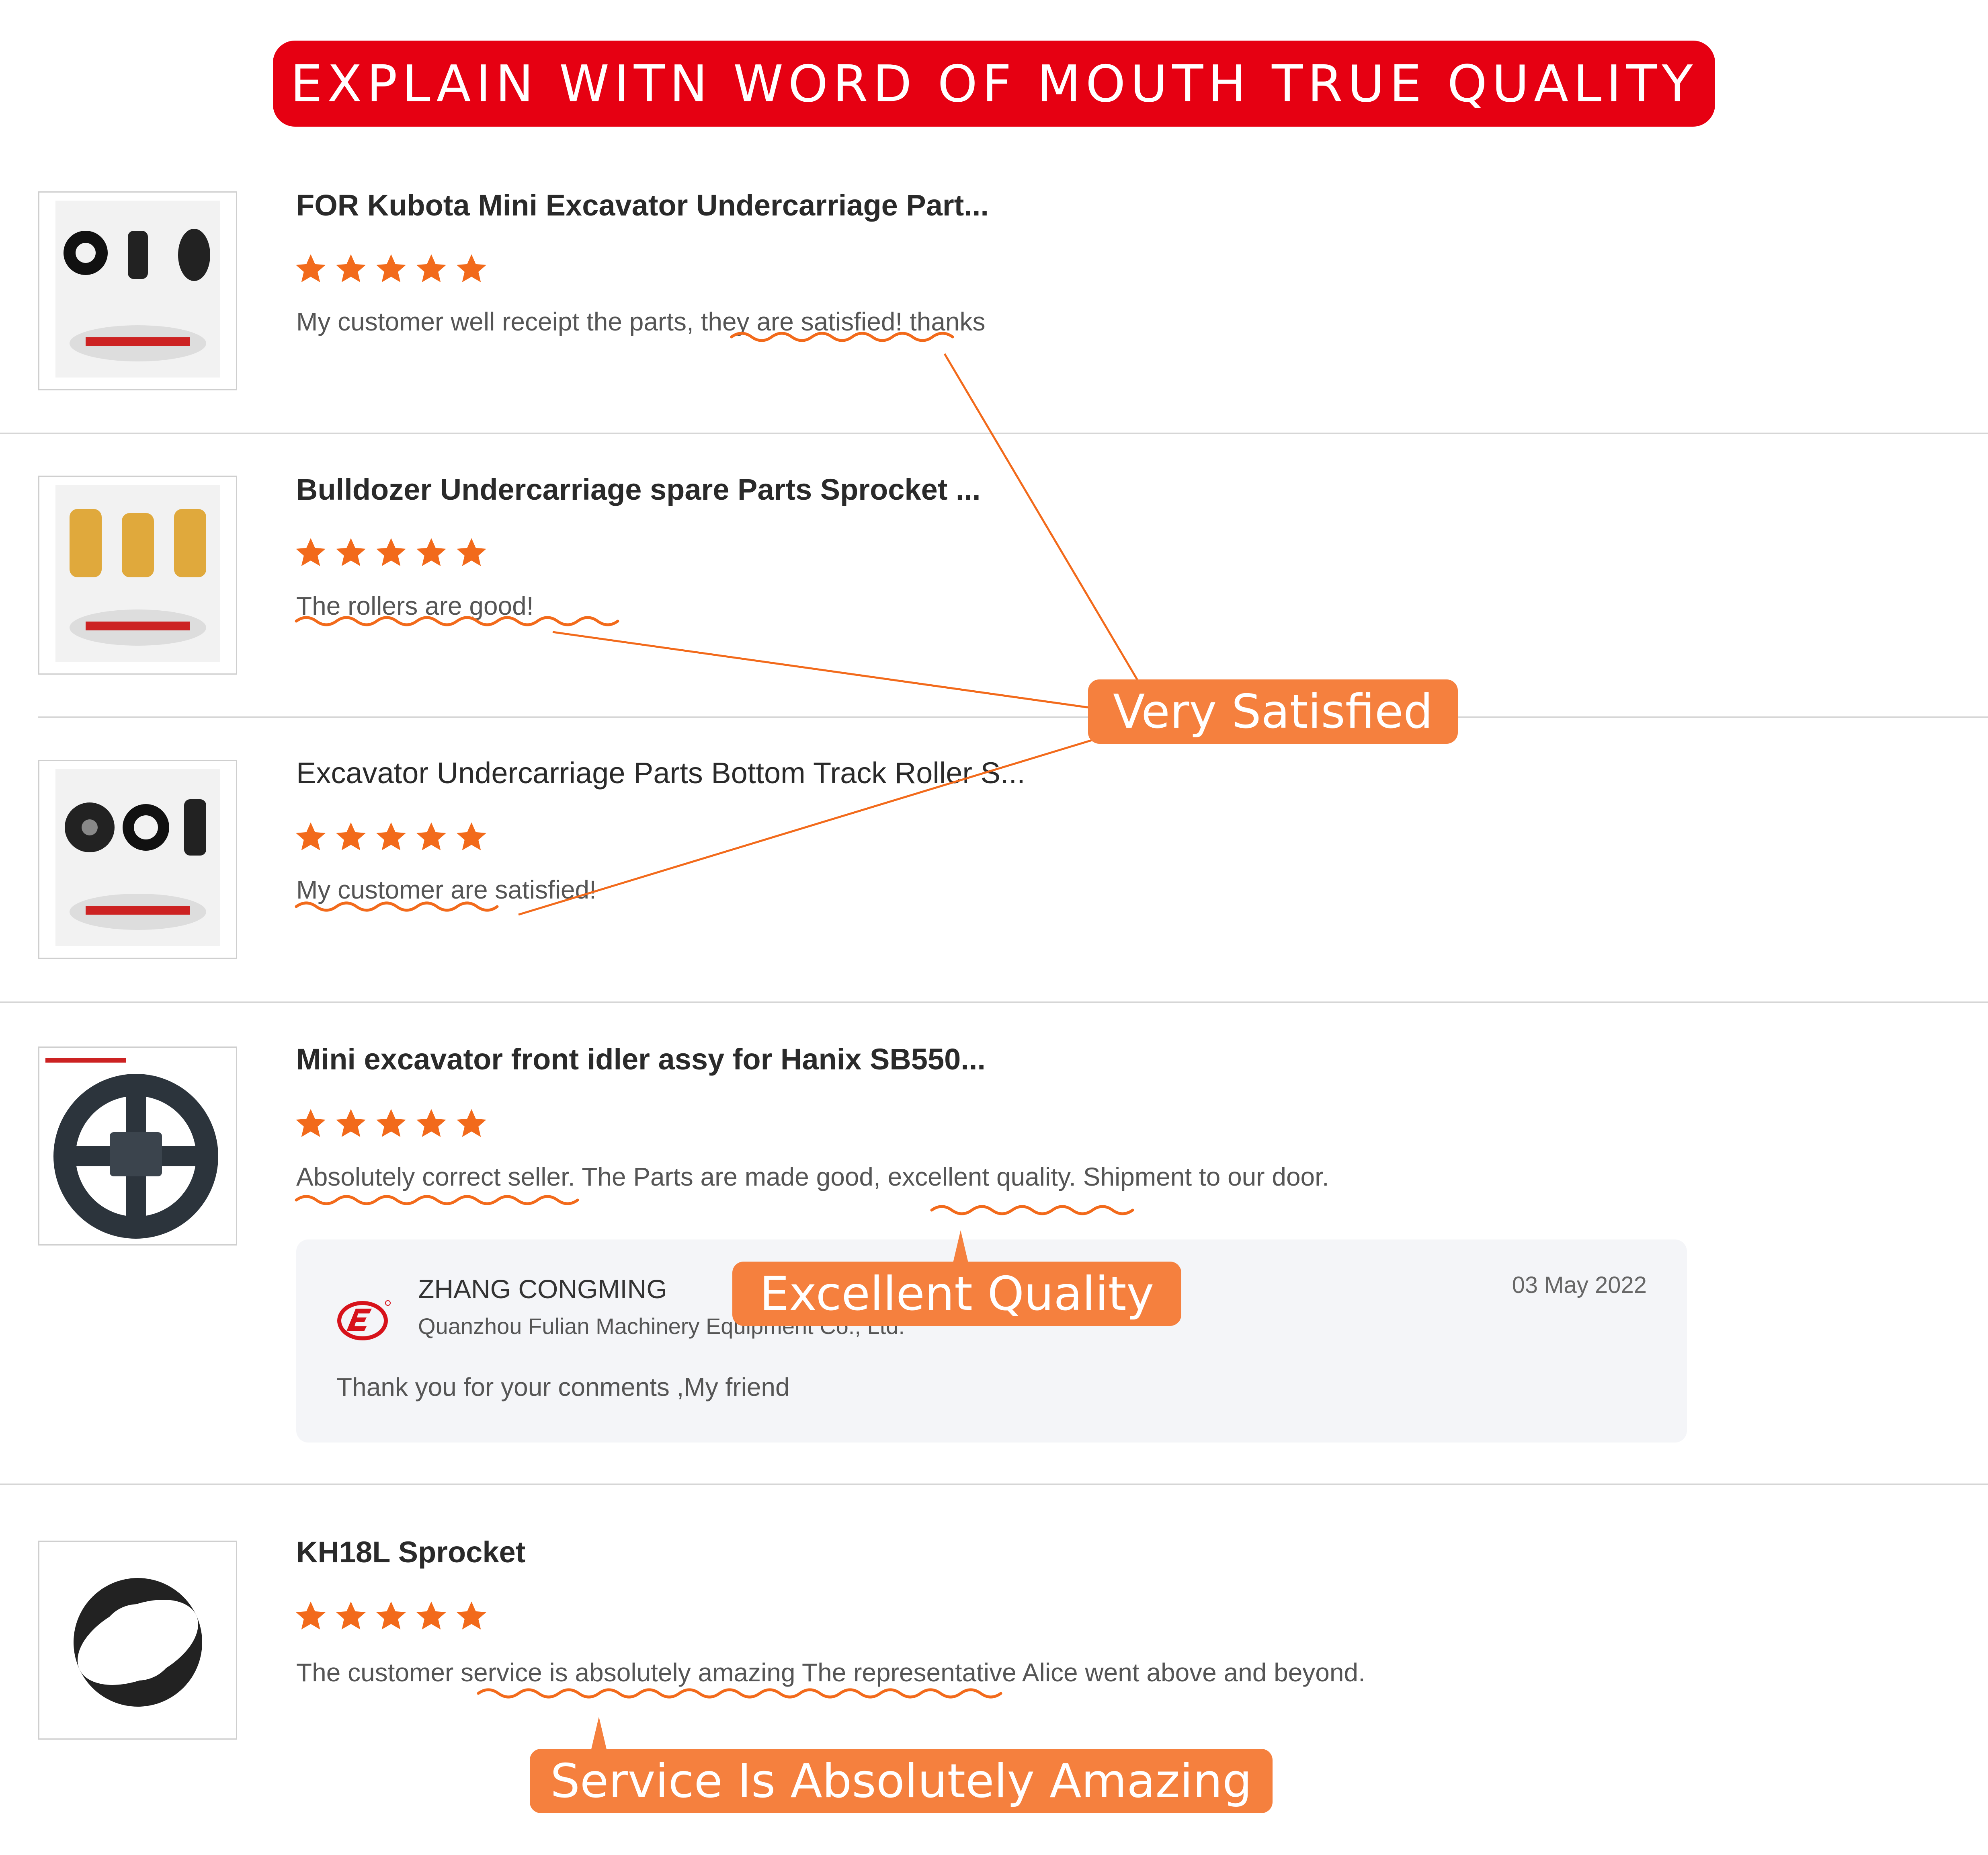 The width and height of the screenshot is (1988, 1855). Describe the element at coordinates (957, 1294) in the screenshot. I see `callout-excellent-quality: Excellent Quality` at that location.